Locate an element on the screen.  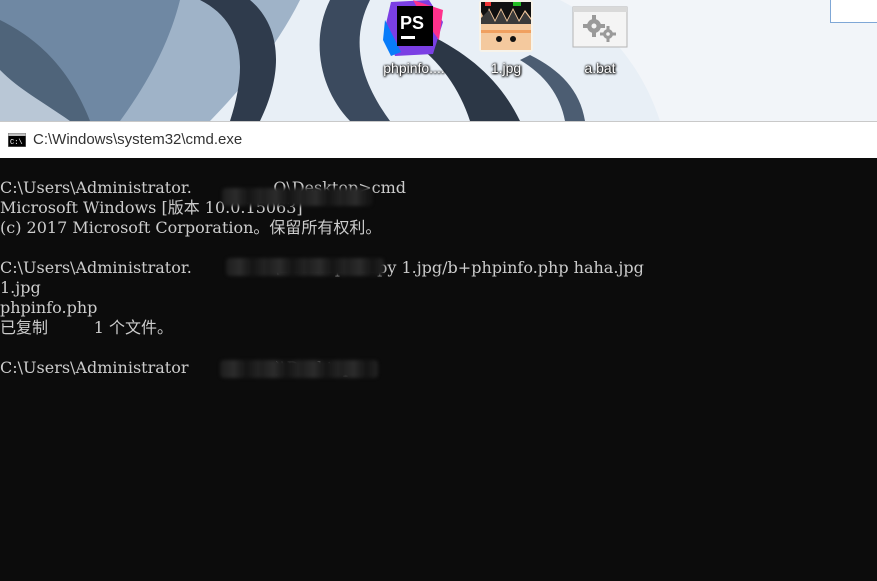
svg-text: C:\ is located at coordinates (16, 143).